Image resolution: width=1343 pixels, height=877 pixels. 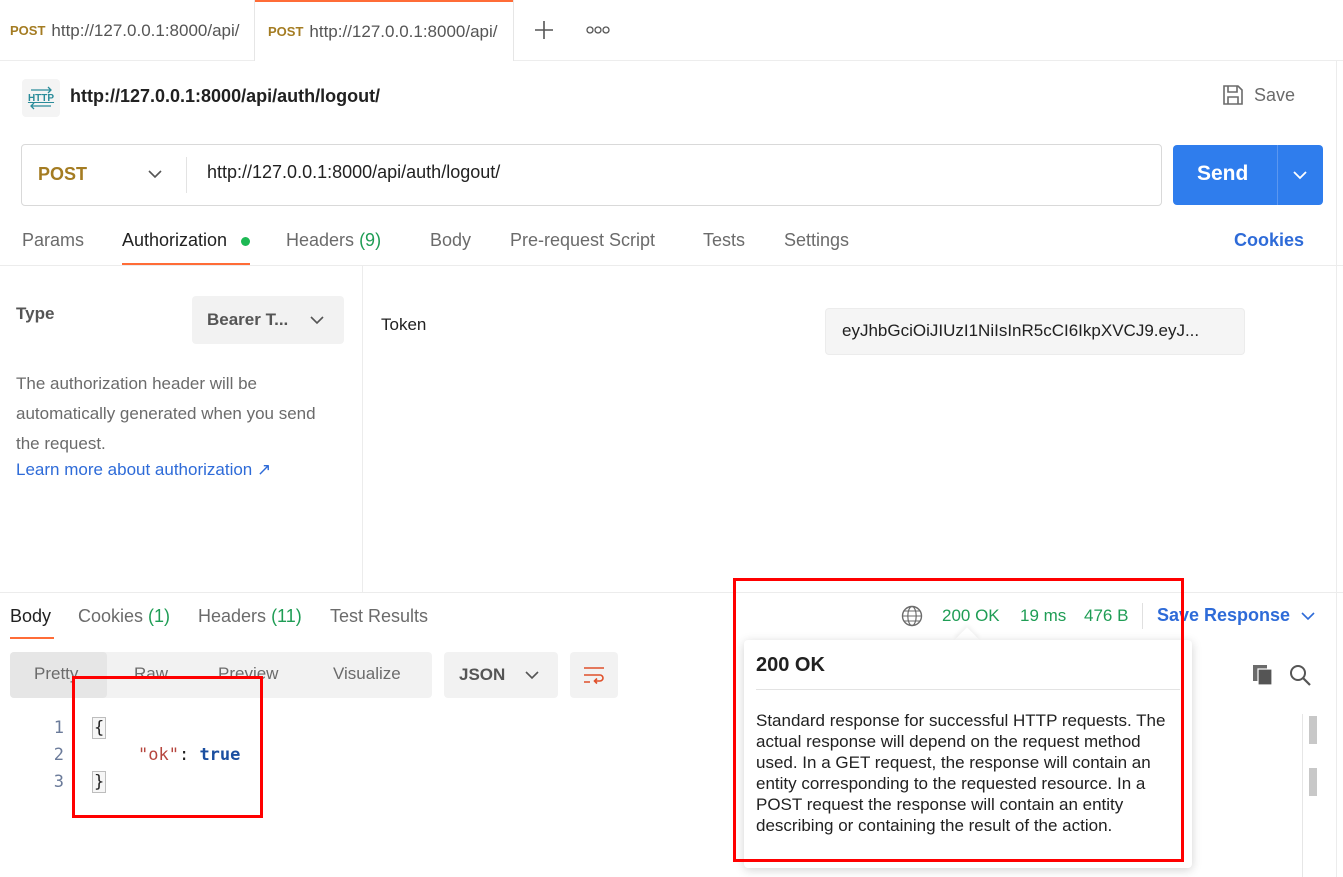 I want to click on tab-headers: Headers (9), so click(x=333, y=240).